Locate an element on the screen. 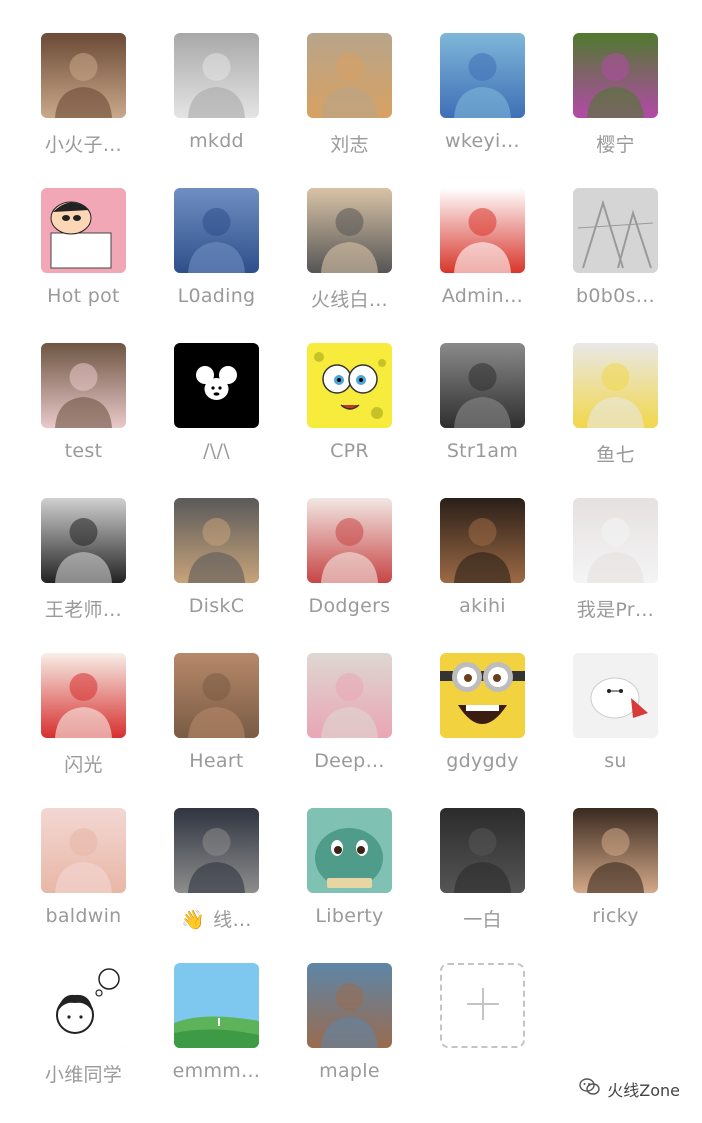 This screenshot has height=1123, width=702. member-item: 樱宁 is located at coordinates (615, 110).